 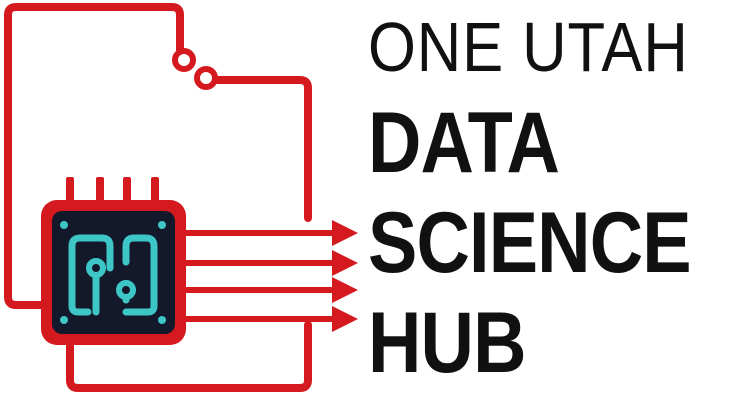 What do you see at coordinates (447, 343) in the screenshot?
I see `wordmark-line-hub: HUB` at bounding box center [447, 343].